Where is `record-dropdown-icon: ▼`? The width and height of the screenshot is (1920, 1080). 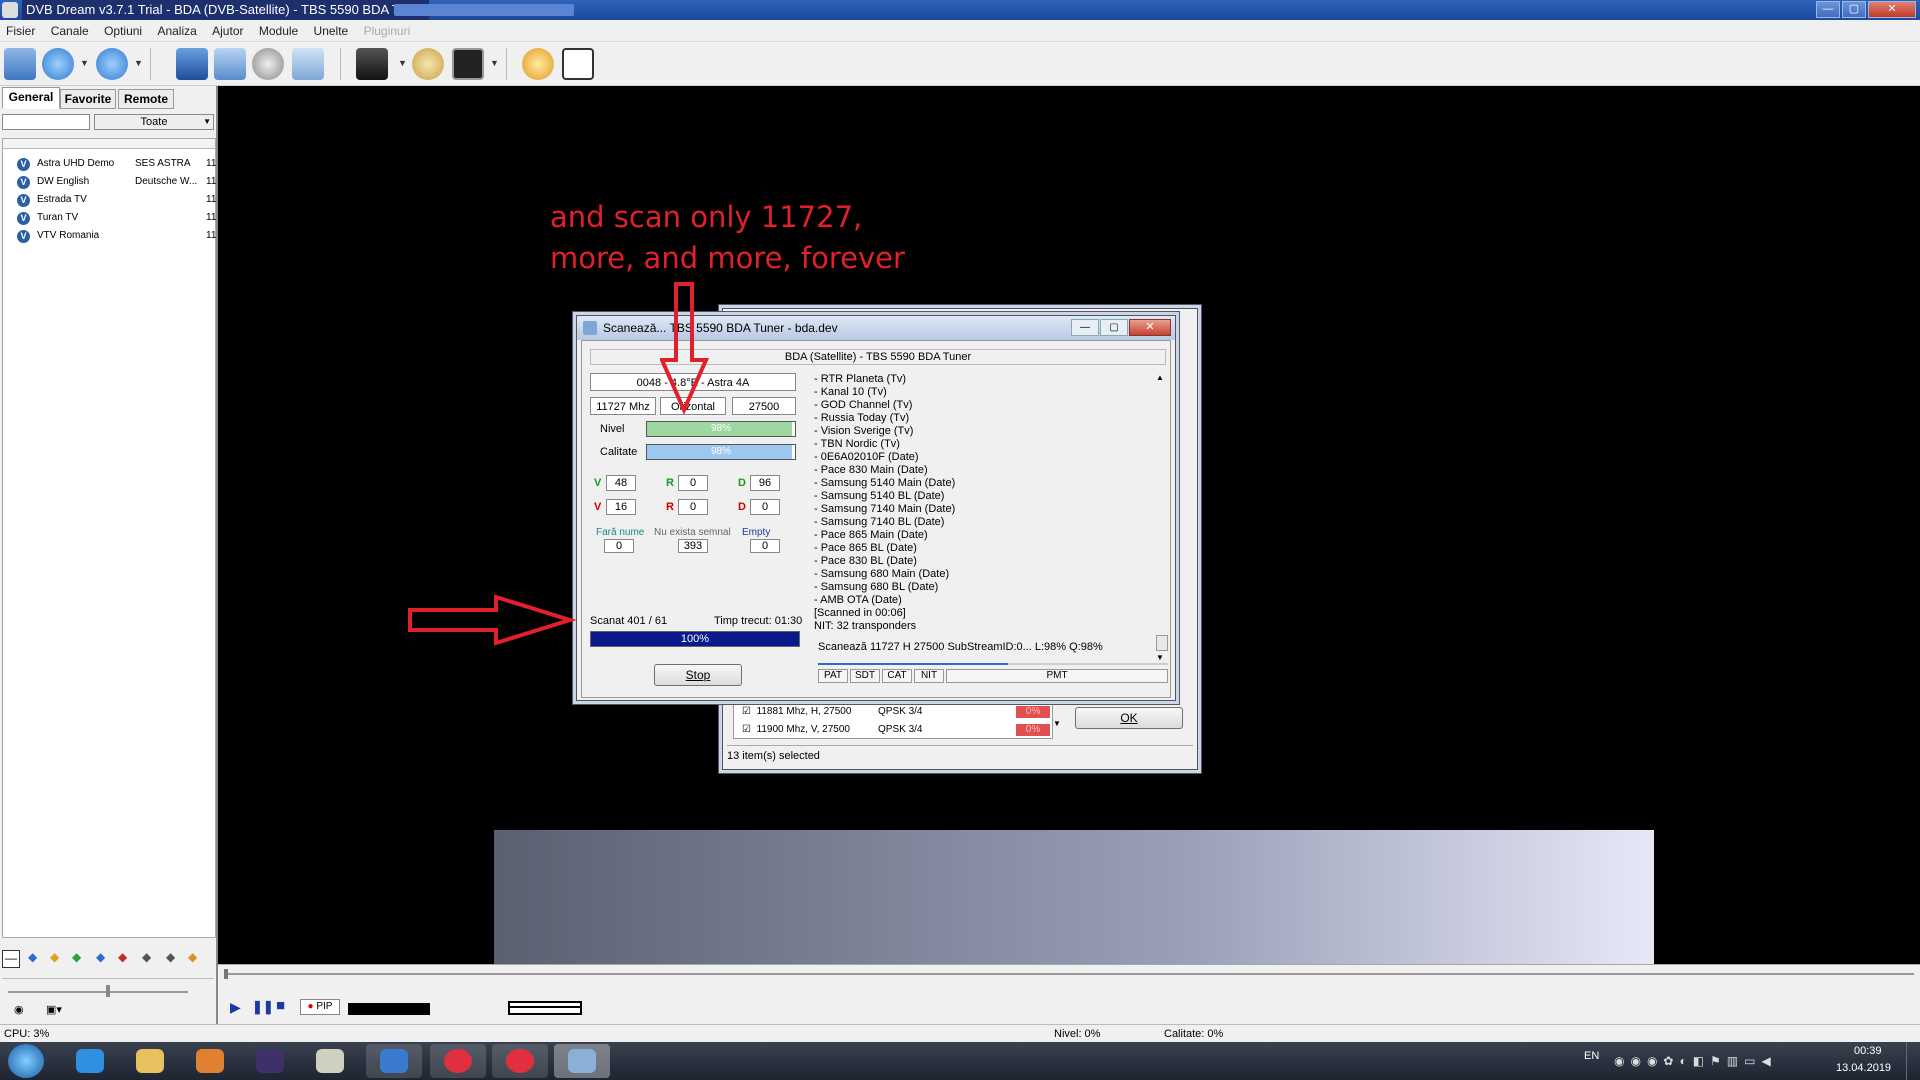 record-dropdown-icon: ▼ is located at coordinates (494, 63).